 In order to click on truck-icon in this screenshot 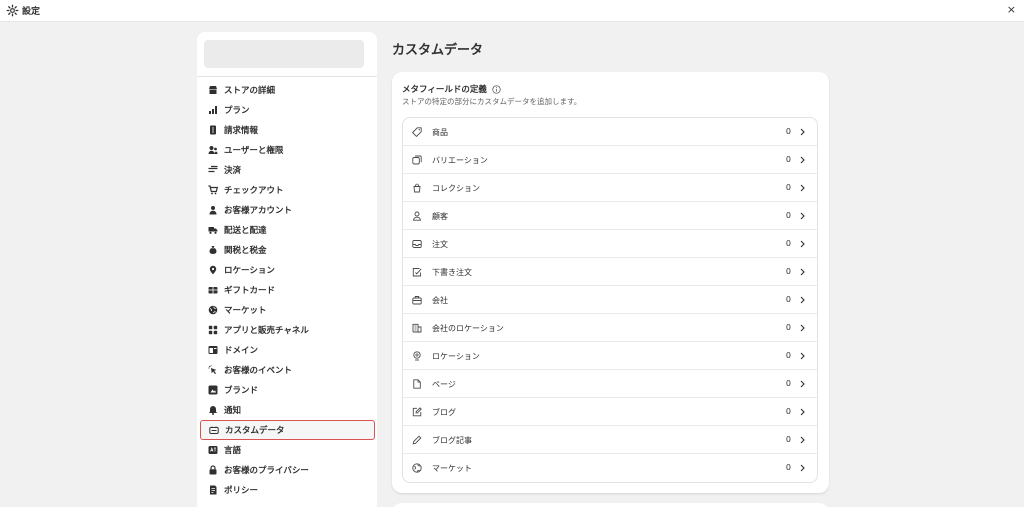, I will do `click(213, 230)`.